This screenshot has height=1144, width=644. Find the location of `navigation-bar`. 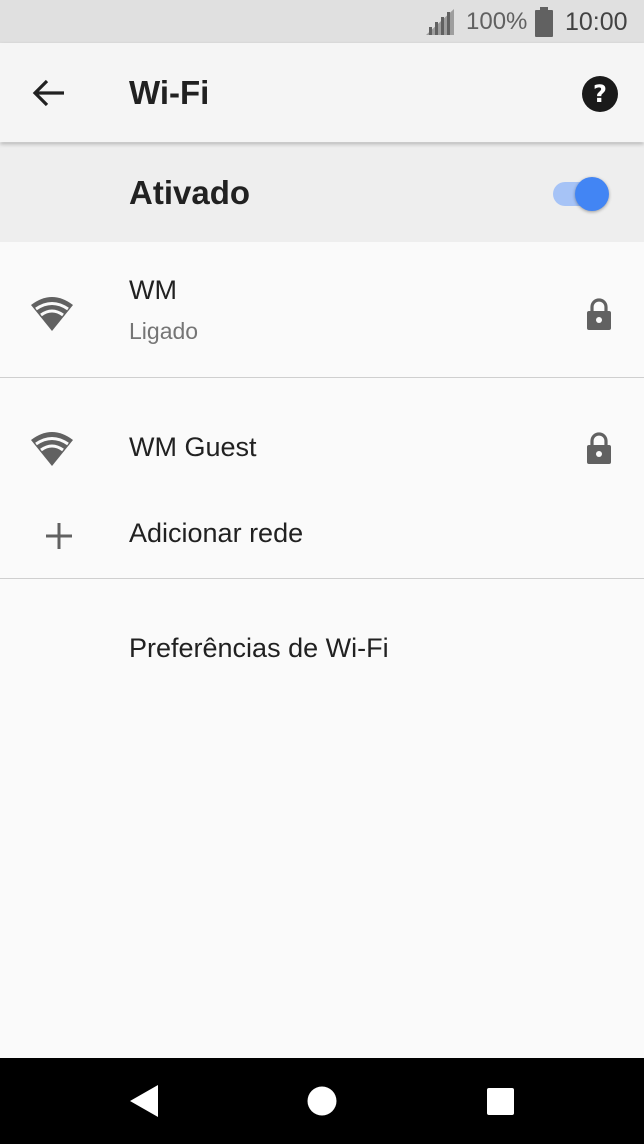

navigation-bar is located at coordinates (322, 1101).